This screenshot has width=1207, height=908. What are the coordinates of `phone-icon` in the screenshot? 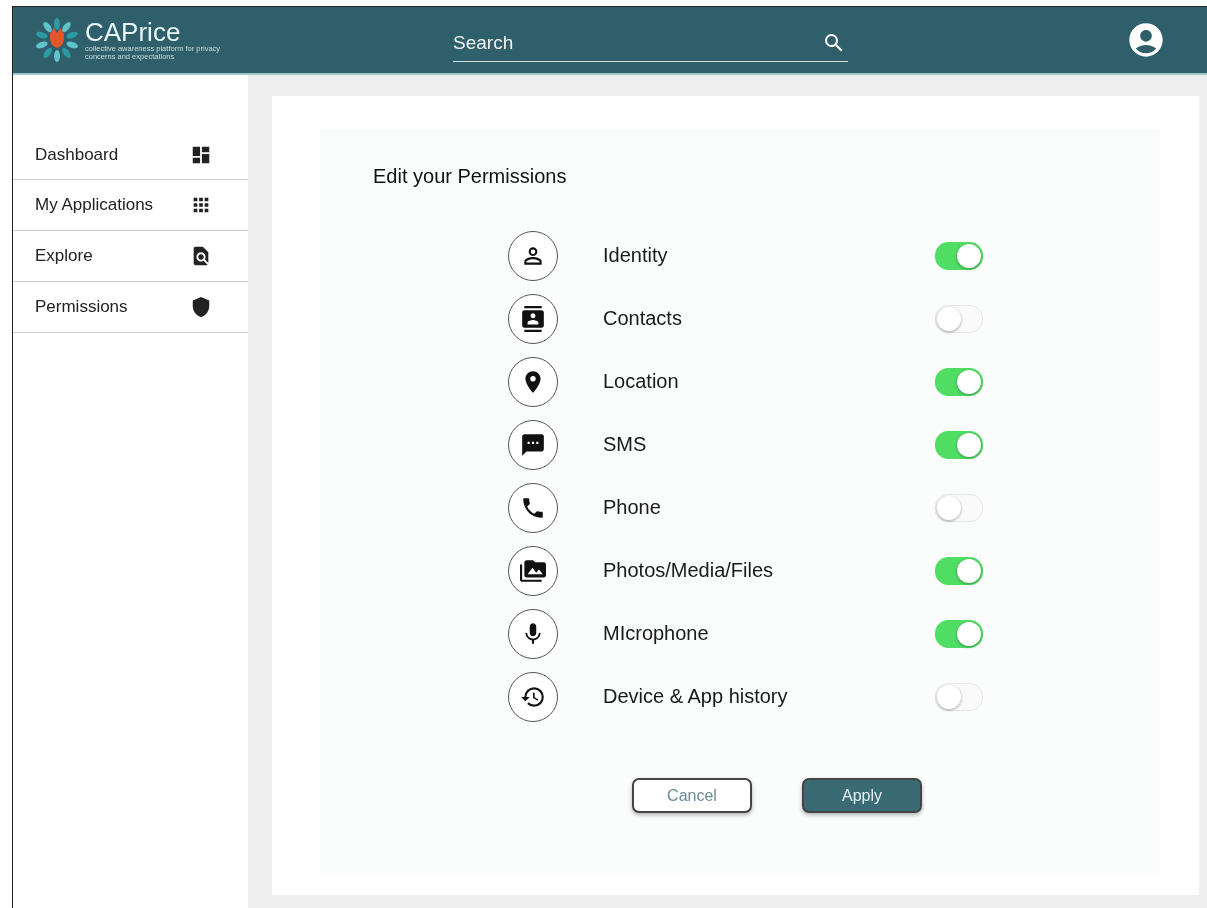 It's located at (533, 507).